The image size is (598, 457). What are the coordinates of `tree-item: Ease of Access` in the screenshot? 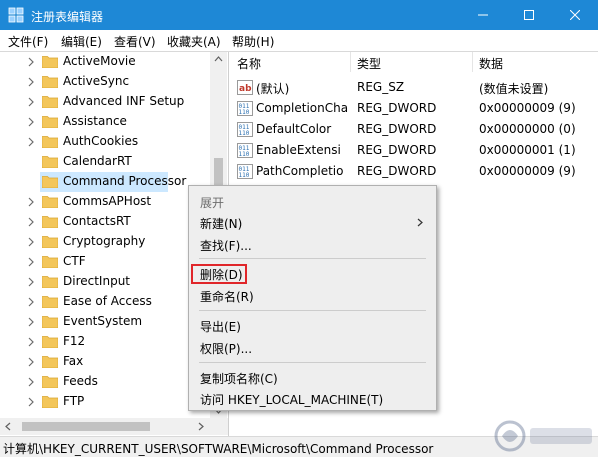 It's located at (105, 302).